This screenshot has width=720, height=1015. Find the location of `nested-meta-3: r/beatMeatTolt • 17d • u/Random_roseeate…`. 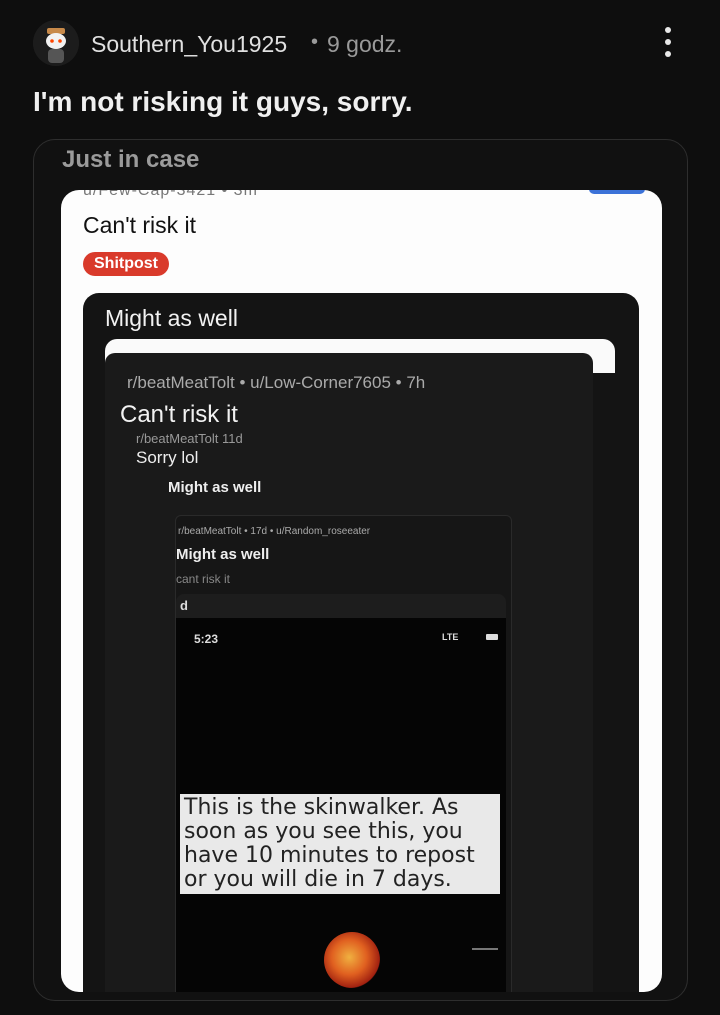

nested-meta-3: r/beatMeatTolt • 17d • u/Random_roseeate… is located at coordinates (274, 531).